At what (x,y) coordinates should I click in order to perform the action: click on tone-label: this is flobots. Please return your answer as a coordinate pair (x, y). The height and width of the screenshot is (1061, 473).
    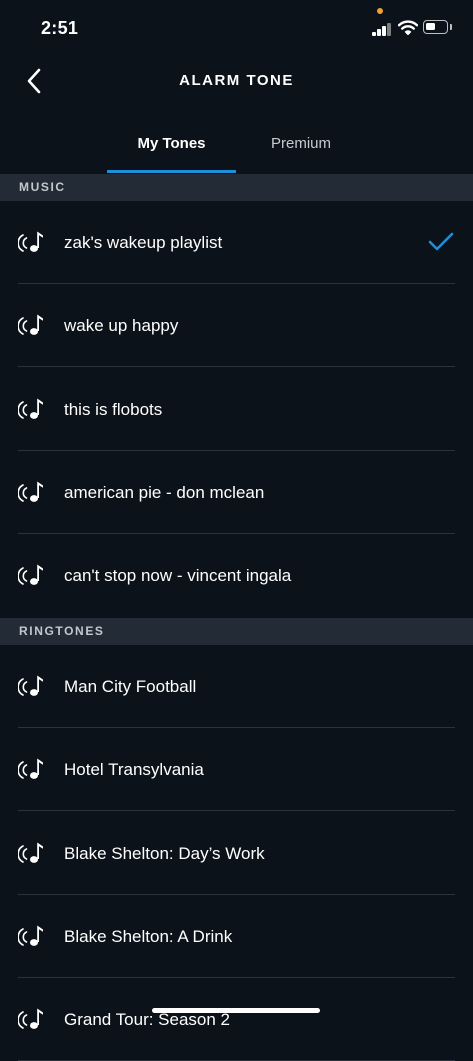
    Looking at the image, I should click on (113, 409).